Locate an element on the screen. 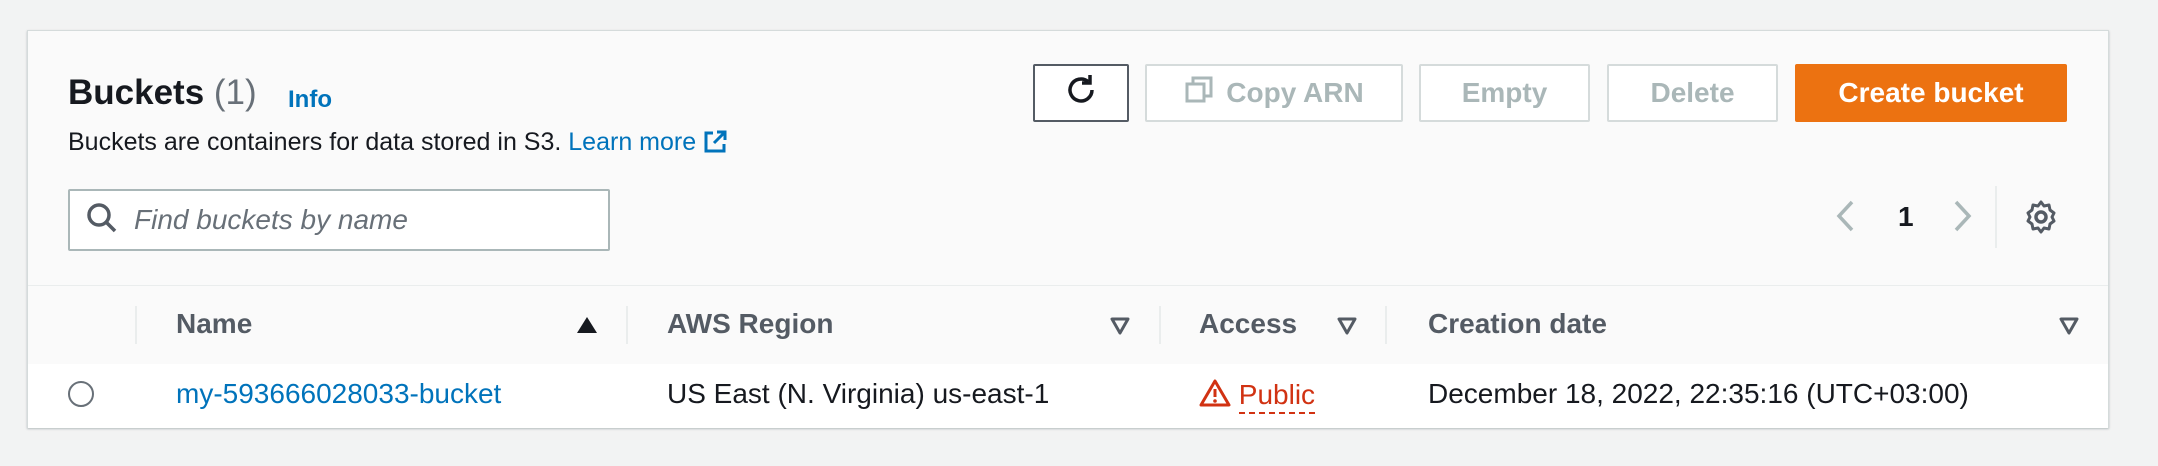 The width and height of the screenshot is (2158, 466). learn-more-link: Learn more is located at coordinates (648, 142).